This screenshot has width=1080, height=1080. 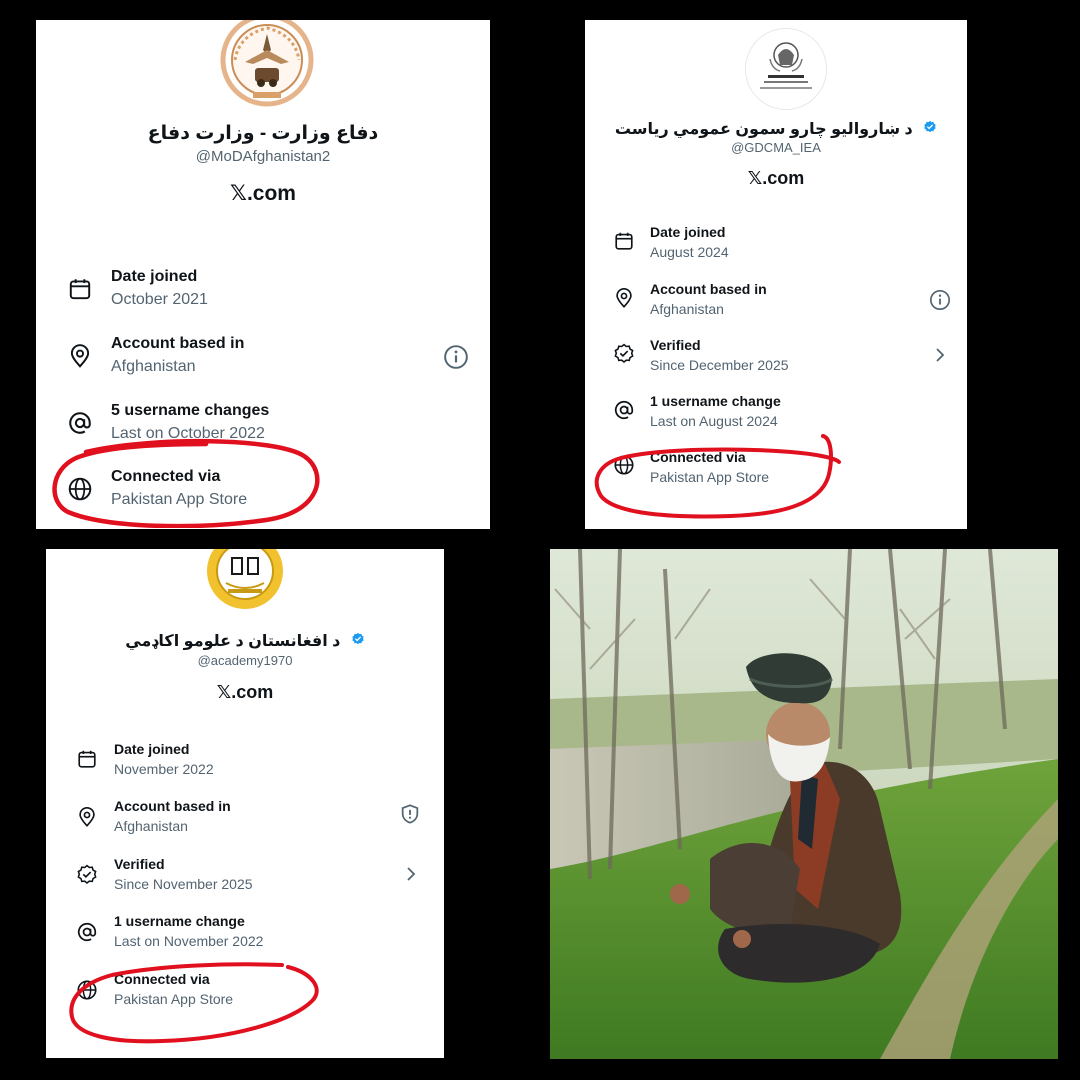 What do you see at coordinates (183, 884) in the screenshot?
I see `row-value: Since November 2025` at bounding box center [183, 884].